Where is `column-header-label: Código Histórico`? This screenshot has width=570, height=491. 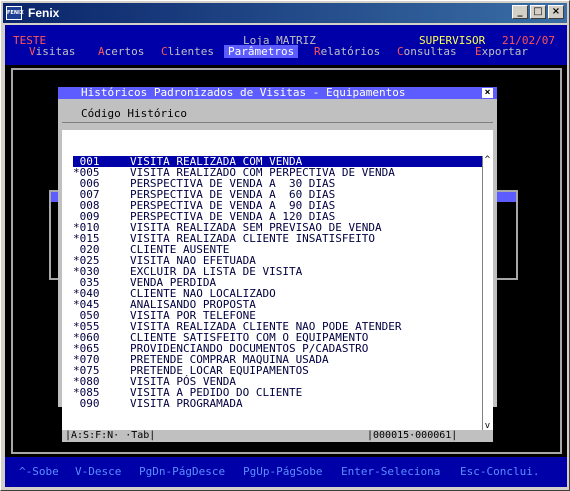 column-header-label: Código Histórico is located at coordinates (134, 113).